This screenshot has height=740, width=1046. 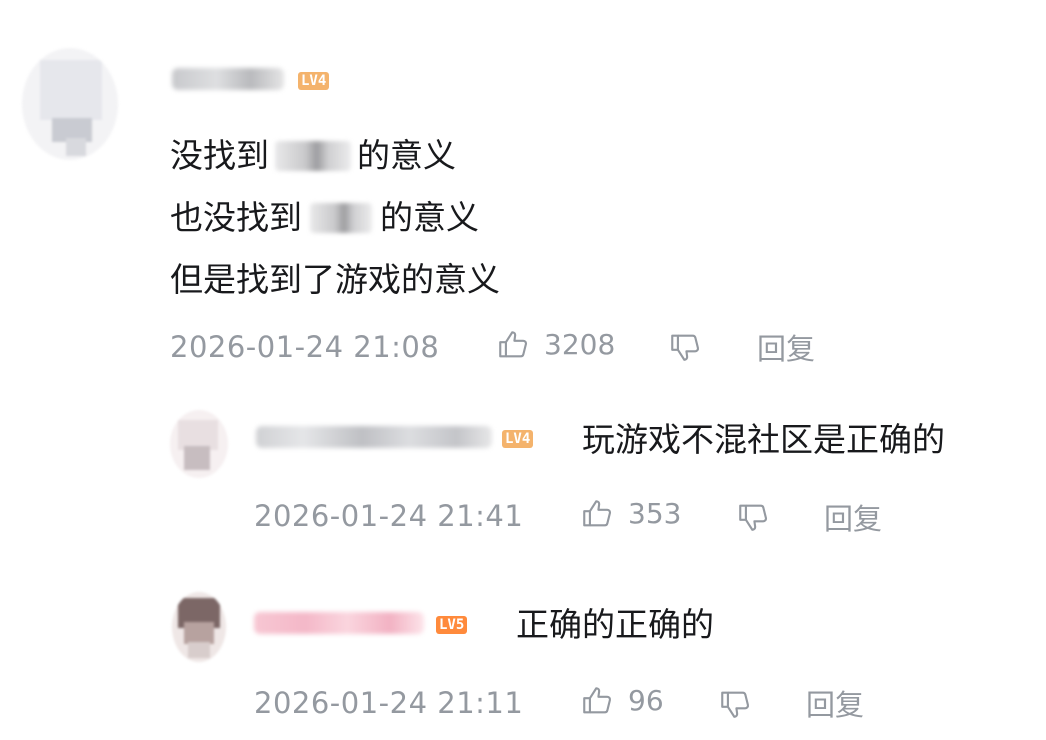 What do you see at coordinates (335, 279) in the screenshot?
I see `comment-text-line: 但是找到了游戏的意义` at bounding box center [335, 279].